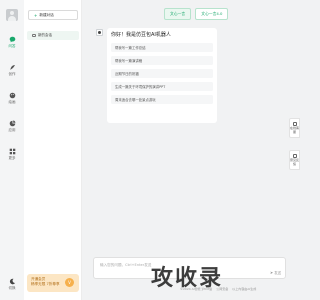  I want to click on chat-input-box: 输入您的问题，Ctrl+Enter发送 ➤ 发送, so click(189, 268).